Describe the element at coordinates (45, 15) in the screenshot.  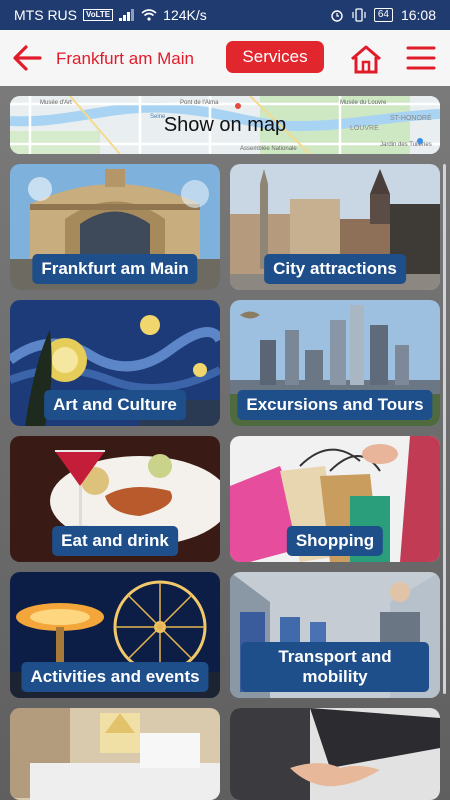
I see `carrier-name: MTS RUS` at that location.